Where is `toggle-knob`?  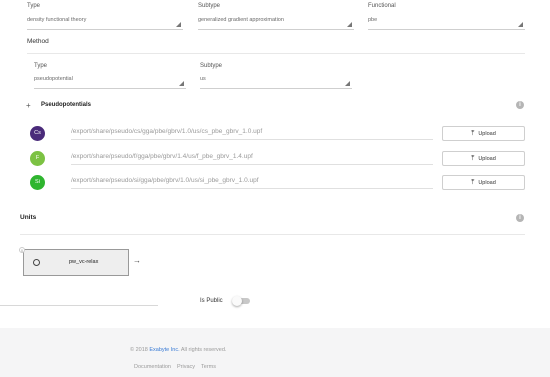
toggle-knob is located at coordinates (237, 301).